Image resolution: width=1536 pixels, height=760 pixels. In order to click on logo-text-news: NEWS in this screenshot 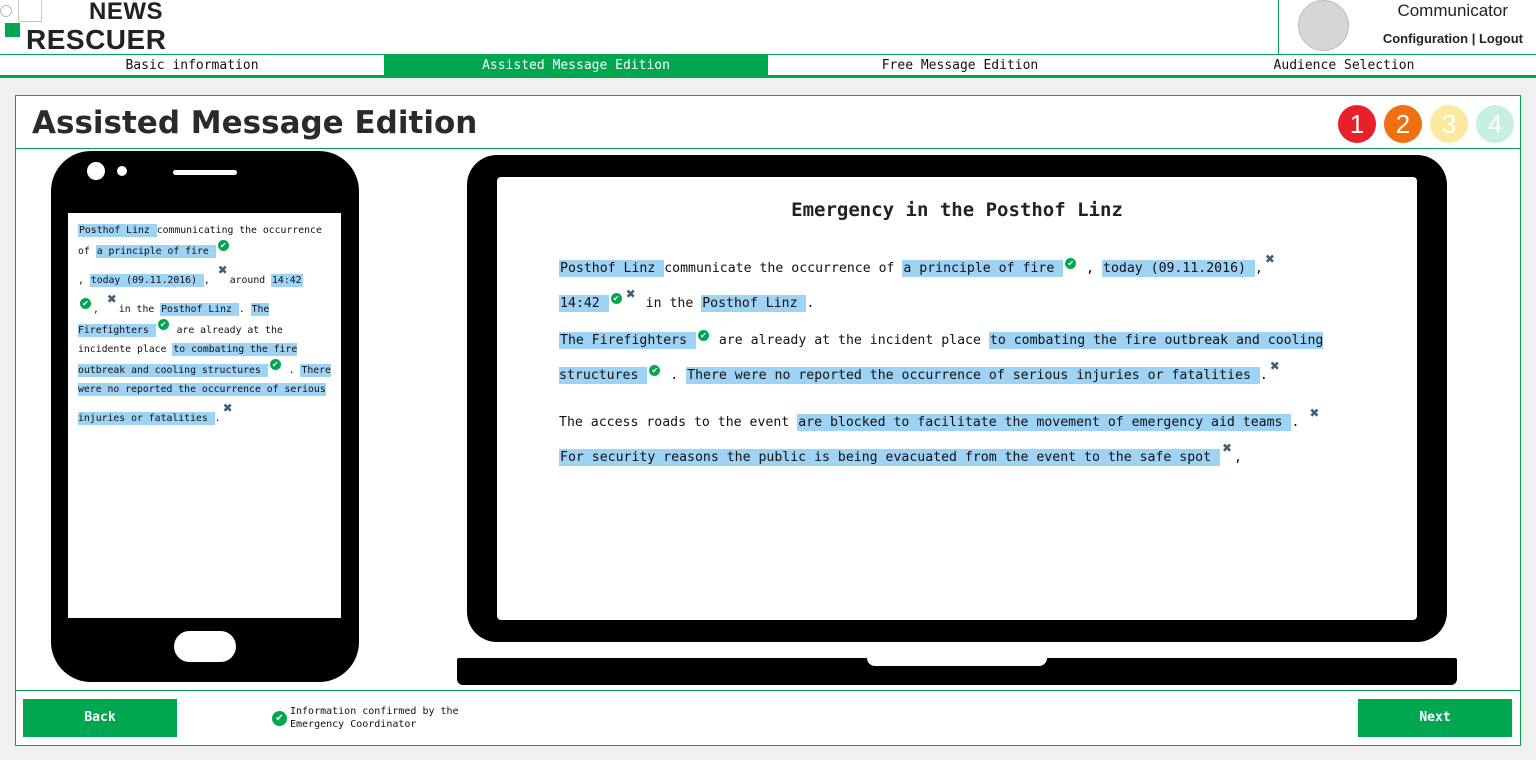, I will do `click(126, 12)`.